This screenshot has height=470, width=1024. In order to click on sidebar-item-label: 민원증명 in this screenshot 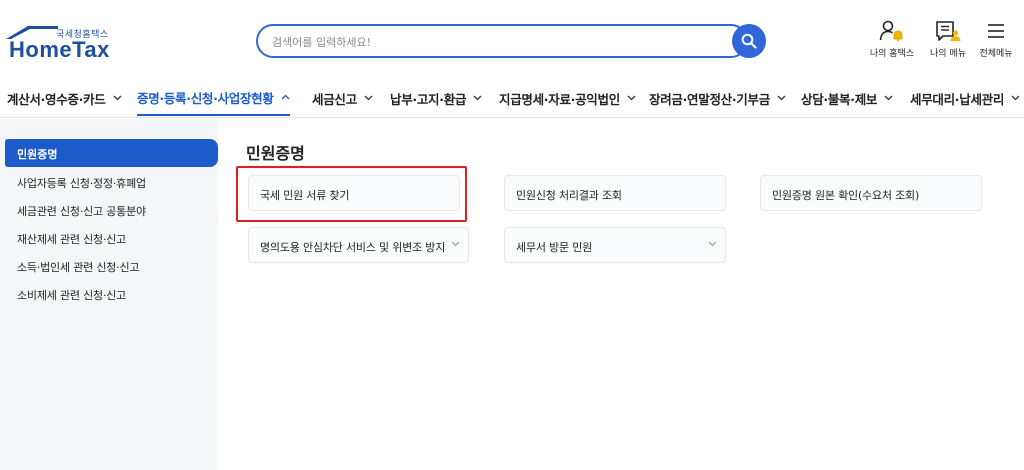, I will do `click(37, 154)`.